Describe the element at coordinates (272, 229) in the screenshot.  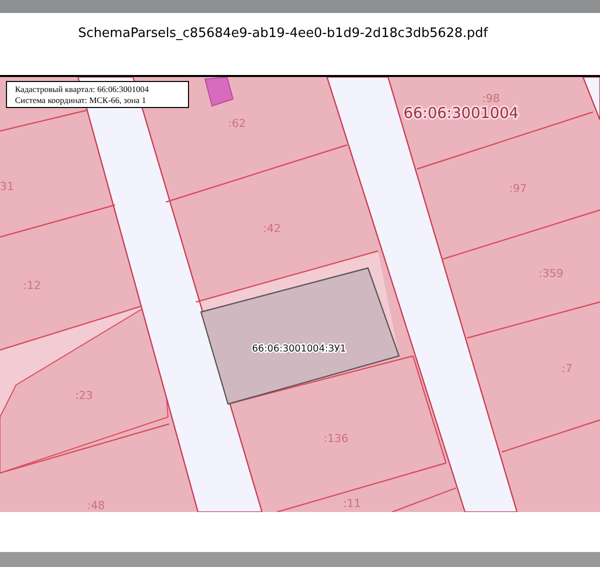
I see `parcel-label: :42` at that location.